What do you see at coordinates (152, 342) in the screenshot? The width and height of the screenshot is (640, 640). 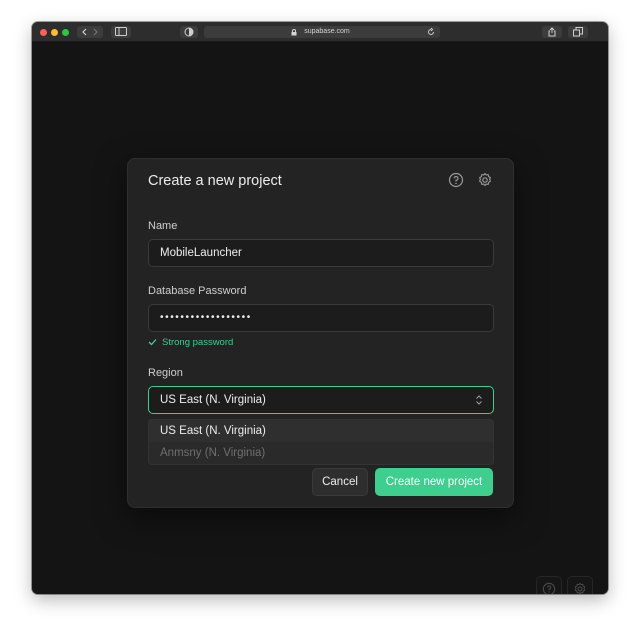 I see `check-icon` at bounding box center [152, 342].